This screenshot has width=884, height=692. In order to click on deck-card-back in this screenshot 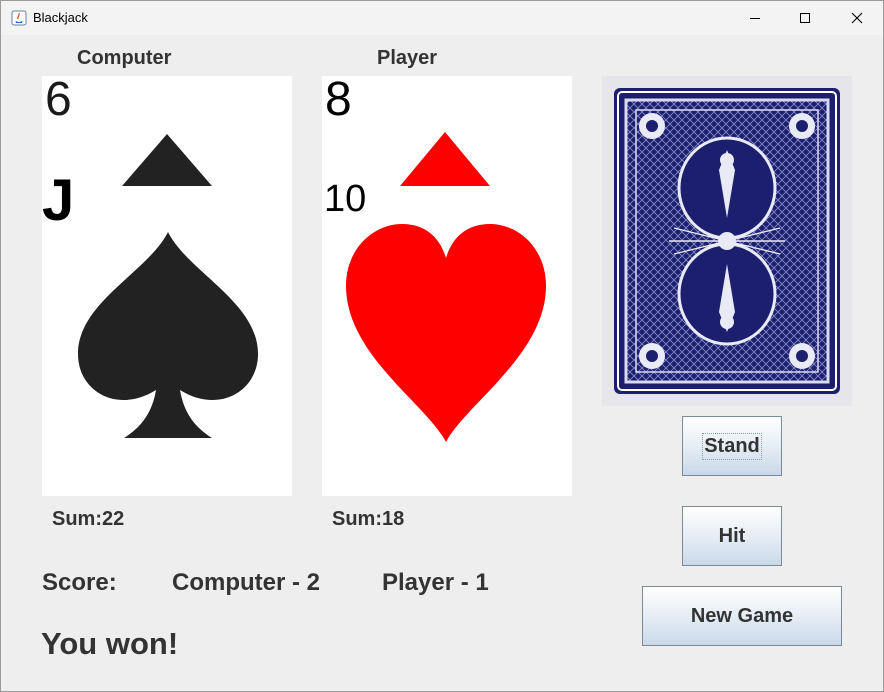, I will do `click(727, 241)`.